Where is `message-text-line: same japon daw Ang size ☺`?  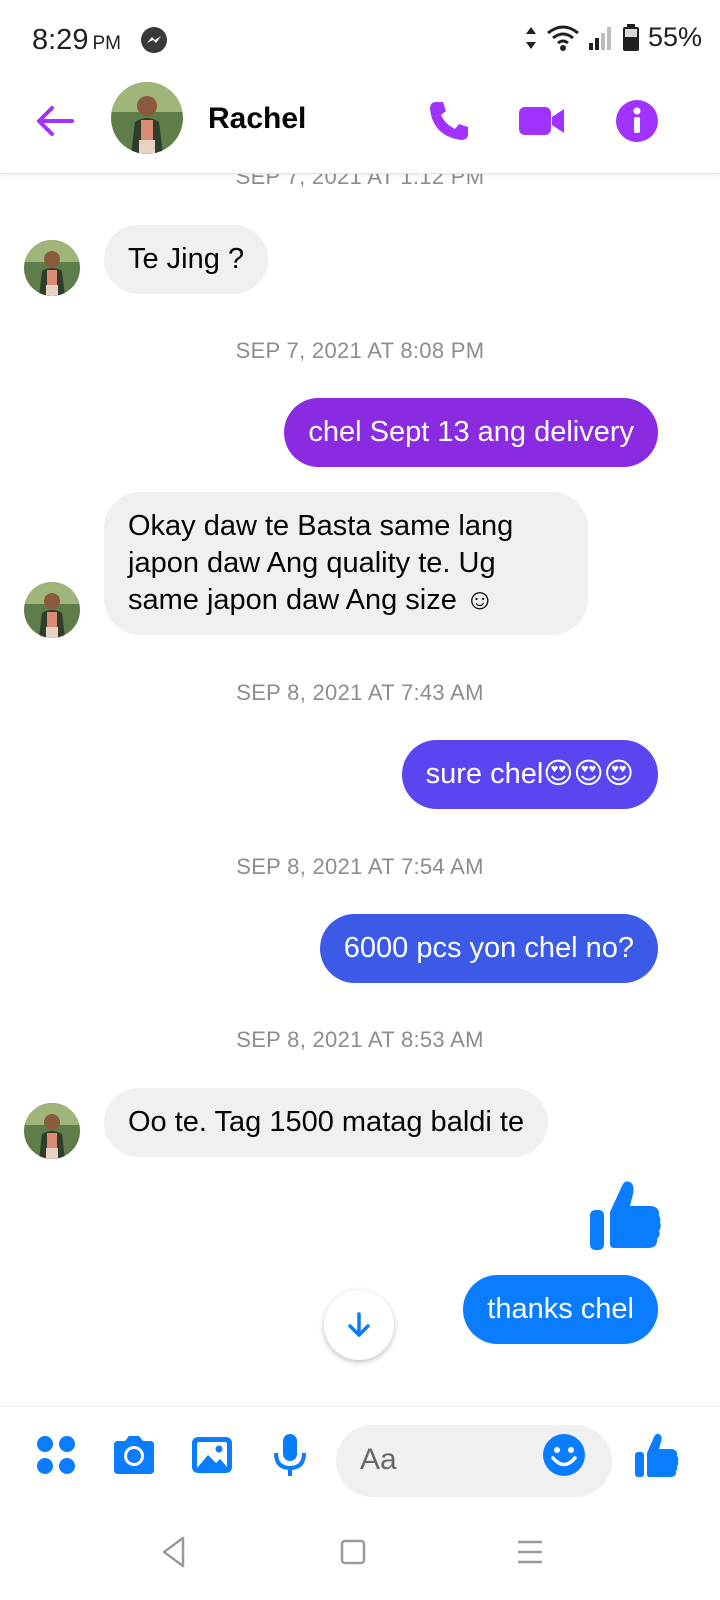
message-text-line: same japon daw Ang size ☺ is located at coordinates (346, 600).